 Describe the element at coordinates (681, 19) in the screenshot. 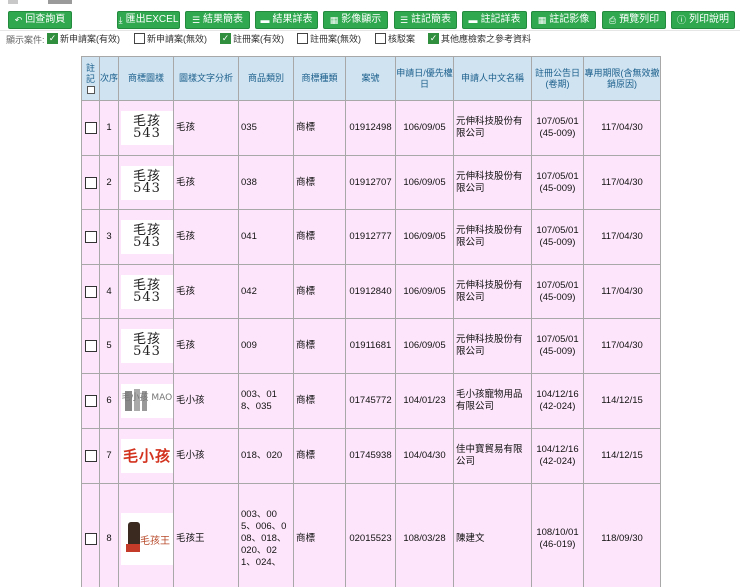

I see `info-circle-icon: ⓘ` at that location.